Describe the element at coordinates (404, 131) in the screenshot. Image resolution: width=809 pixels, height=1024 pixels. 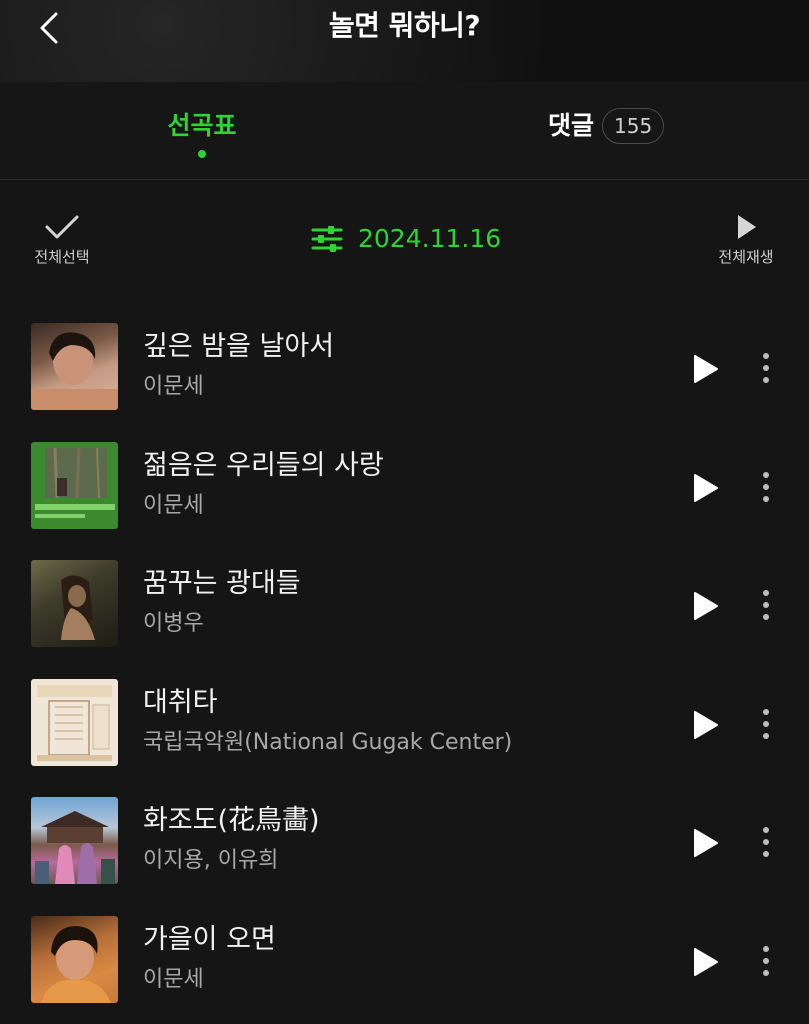
I see `tab-bar: 선곡표 댓글 155` at that location.